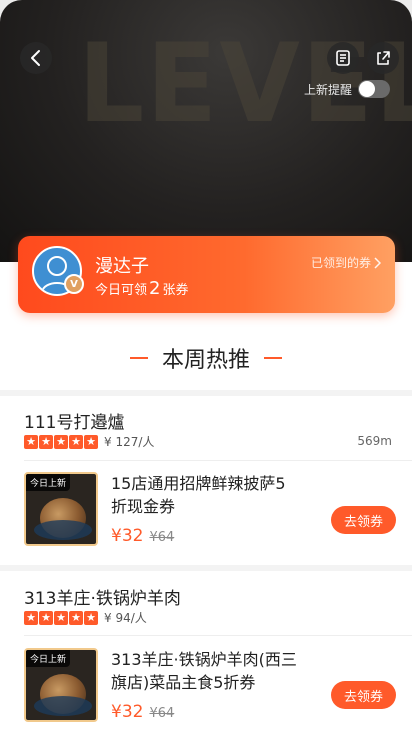  Describe the element at coordinates (340, 263) in the screenshot. I see `claimed-link-label: 已领到的券` at that location.